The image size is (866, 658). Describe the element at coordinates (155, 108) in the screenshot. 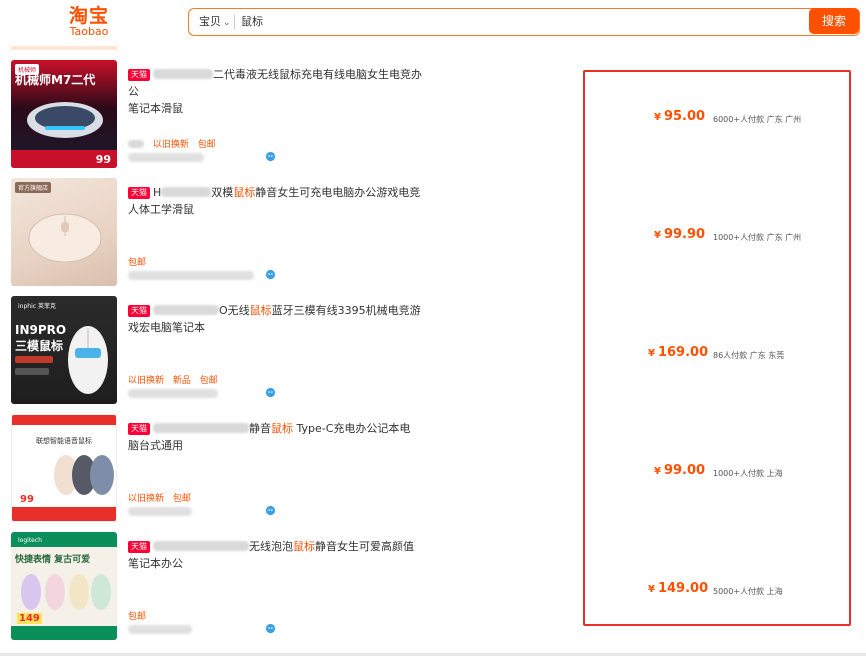

I see `title-line2: 笔记本滑鼠` at that location.